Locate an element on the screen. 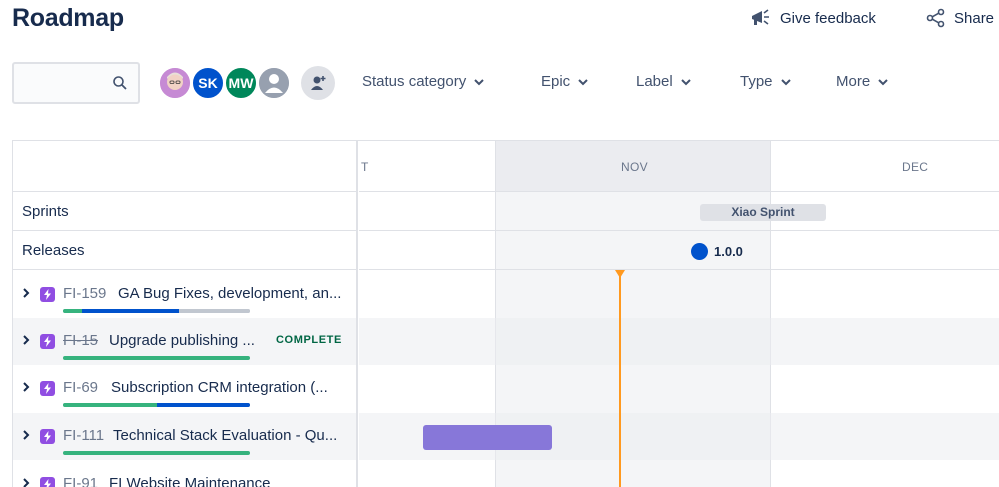 The height and width of the screenshot is (487, 999). filter-status-category: Status category is located at coordinates (423, 81).